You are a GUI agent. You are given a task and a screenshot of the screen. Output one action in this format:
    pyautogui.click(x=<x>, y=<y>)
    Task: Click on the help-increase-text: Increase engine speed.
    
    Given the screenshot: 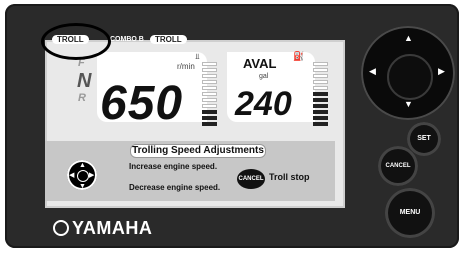 What is the action you would take?
    pyautogui.click(x=173, y=166)
    